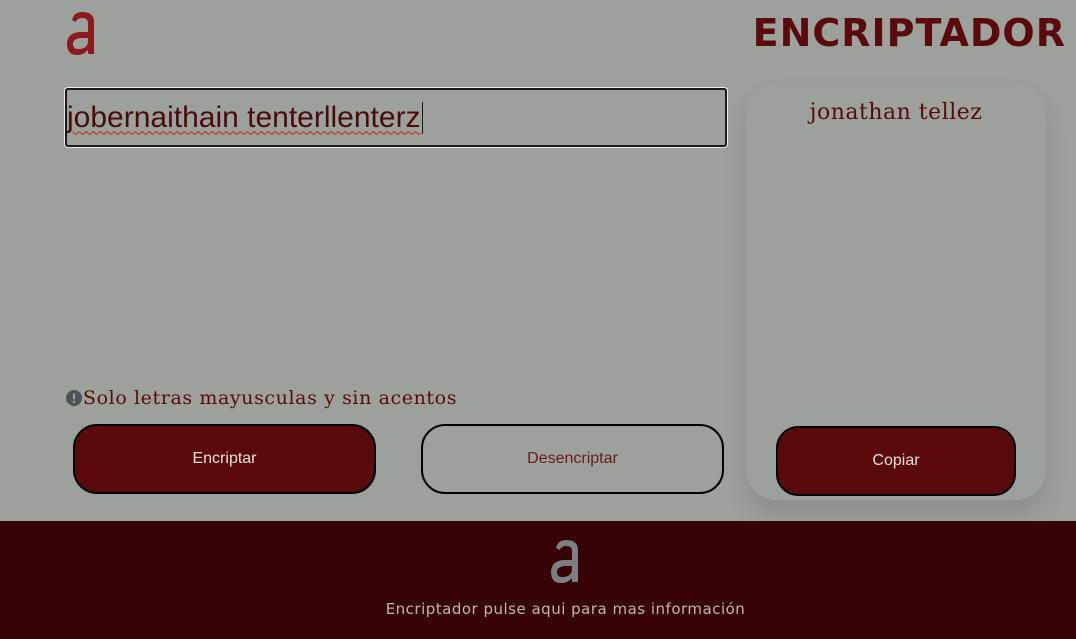 This screenshot has width=1076, height=639. What do you see at coordinates (244, 117) in the screenshot?
I see `text-input-value: jobernaithain tenterllenterz` at bounding box center [244, 117].